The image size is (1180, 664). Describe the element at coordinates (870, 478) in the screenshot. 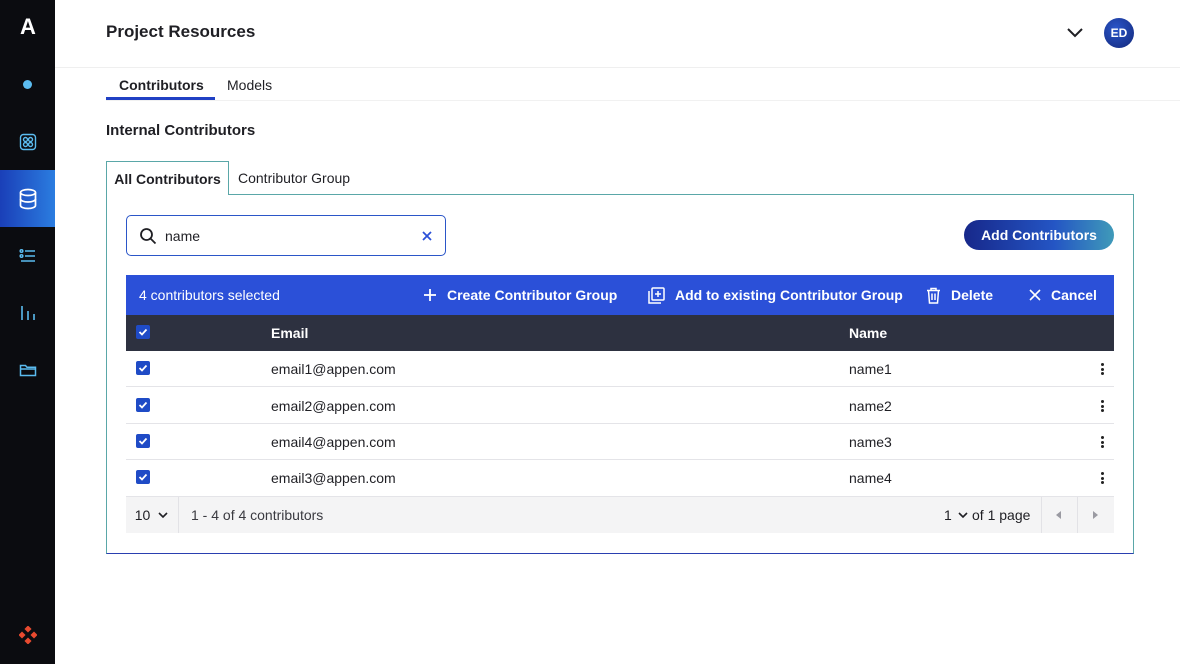

I see `row-name: name4` at that location.